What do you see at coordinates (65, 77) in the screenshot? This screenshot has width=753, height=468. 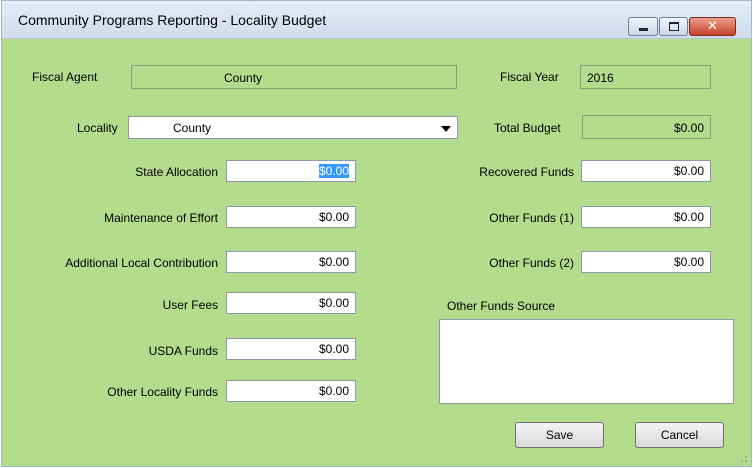 I see `fiscal-agent-label: Fiscal Agent` at bounding box center [65, 77].